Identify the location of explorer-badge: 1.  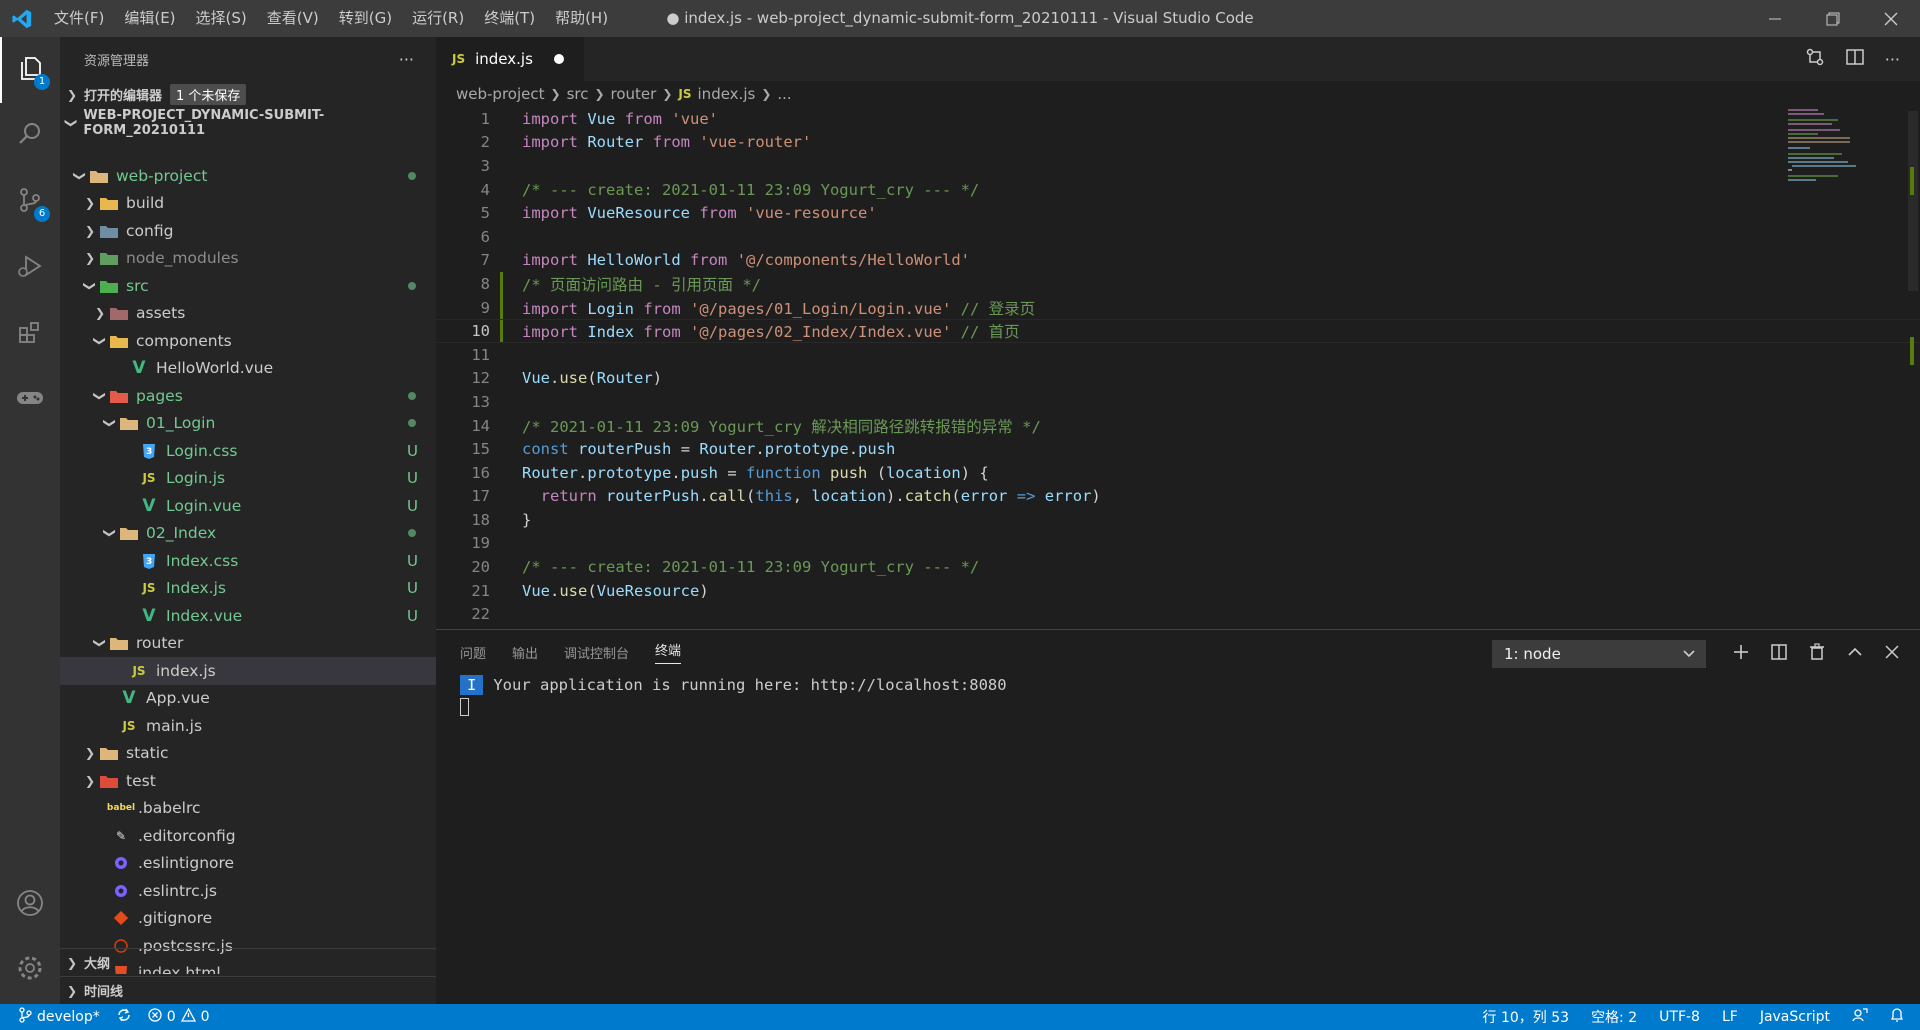
(42, 82).